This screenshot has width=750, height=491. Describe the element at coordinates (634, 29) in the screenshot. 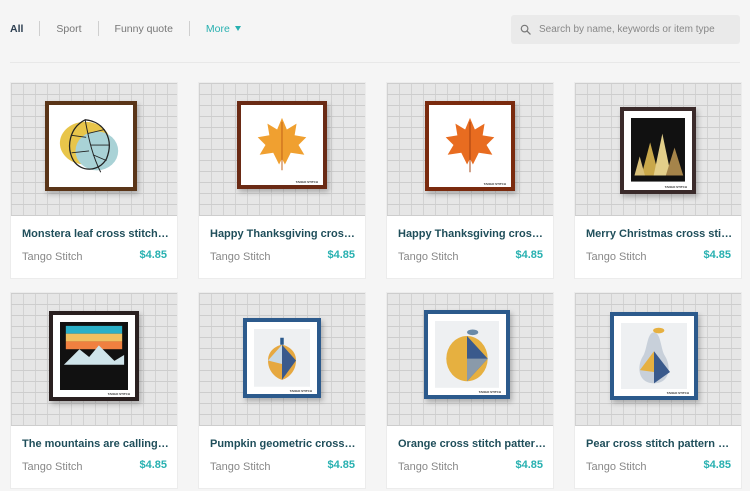

I see `search-input` at that location.